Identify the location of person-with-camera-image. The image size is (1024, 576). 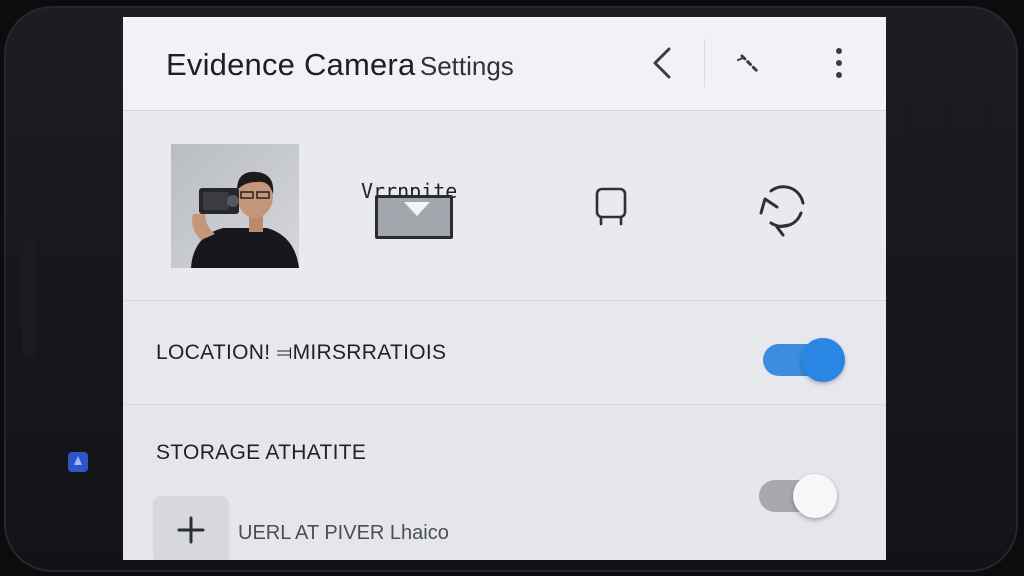
(235, 206).